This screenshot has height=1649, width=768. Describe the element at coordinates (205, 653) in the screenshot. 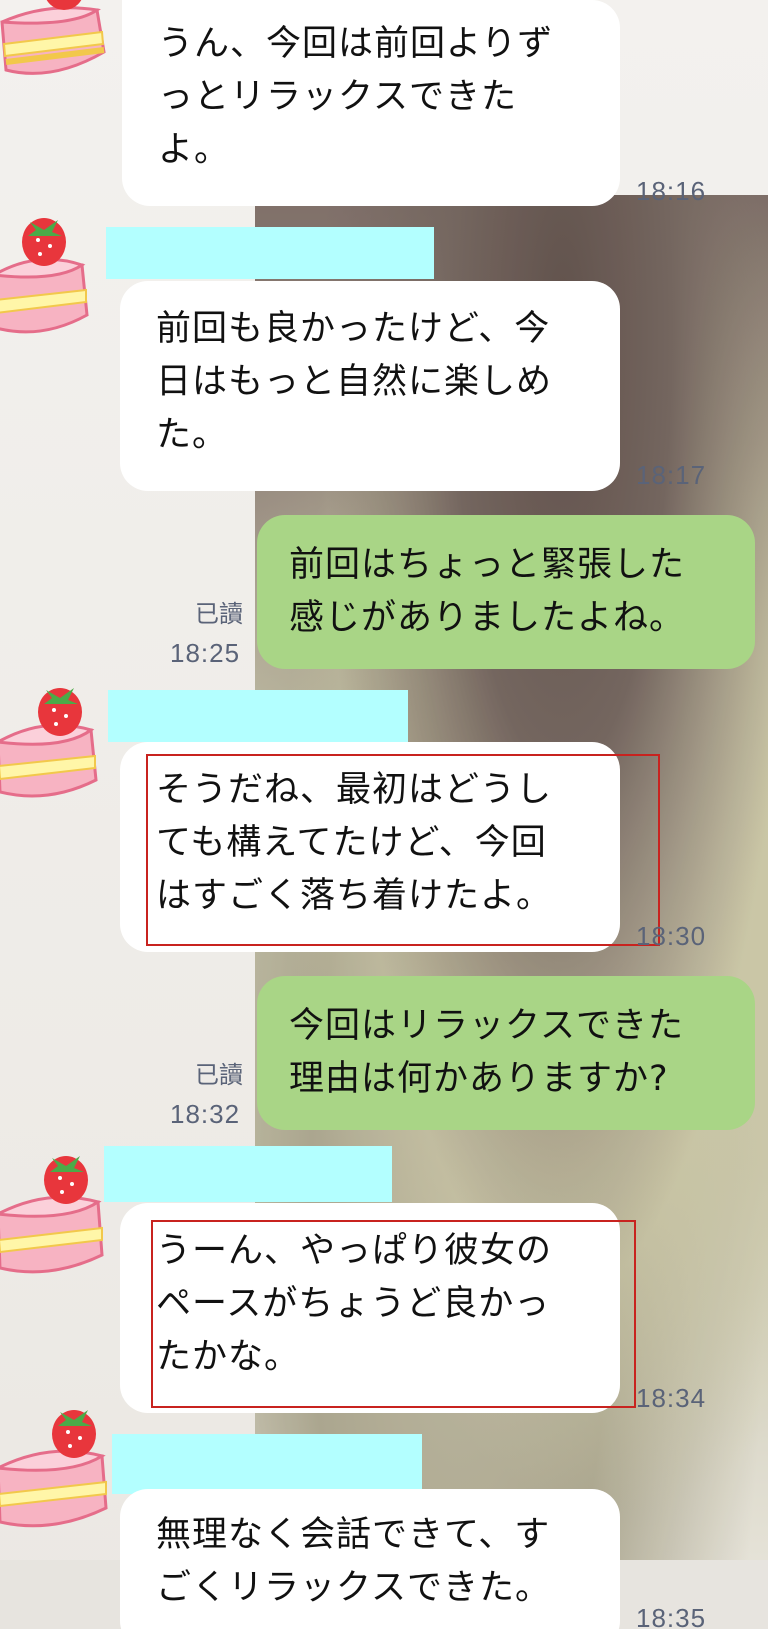

I see `timestamp: 18:25` at that location.